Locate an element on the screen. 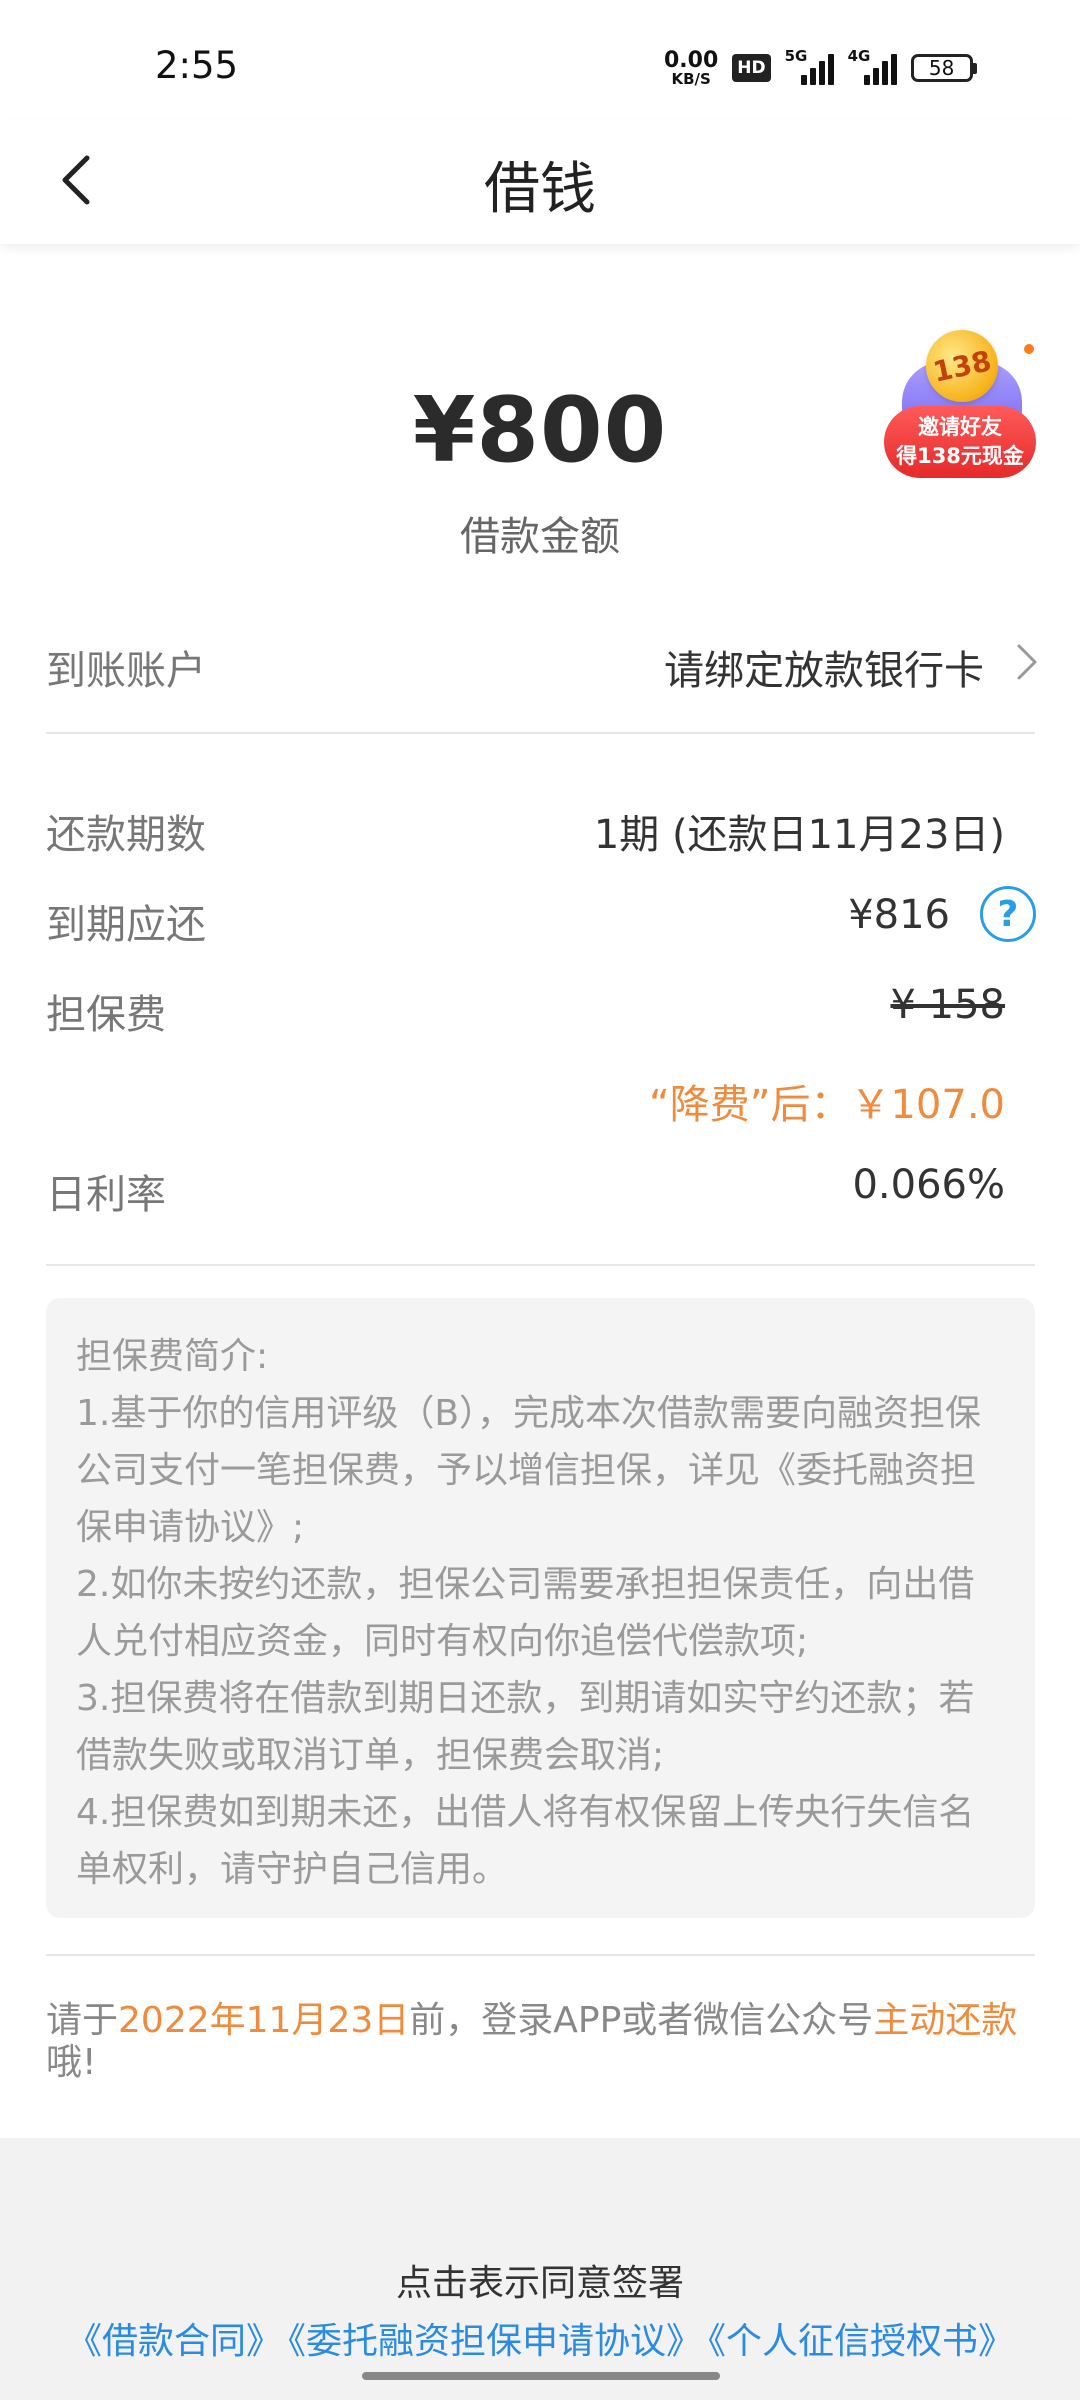 Image resolution: width=1080 pixels, height=2400 pixels. battery-level: 58 is located at coordinates (941, 68).